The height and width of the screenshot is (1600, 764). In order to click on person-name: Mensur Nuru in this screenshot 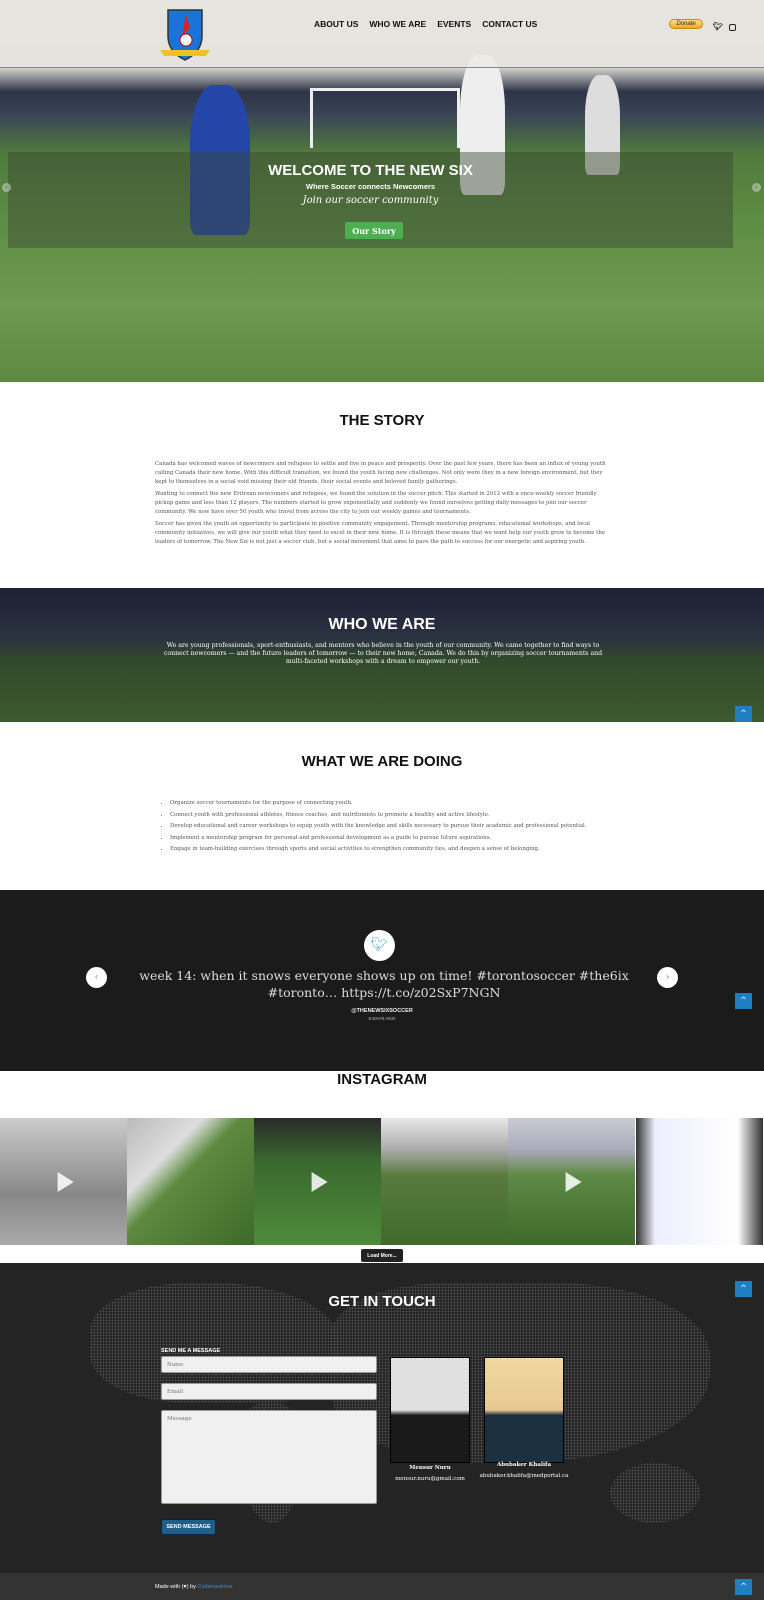, I will do `click(430, 1468)`.